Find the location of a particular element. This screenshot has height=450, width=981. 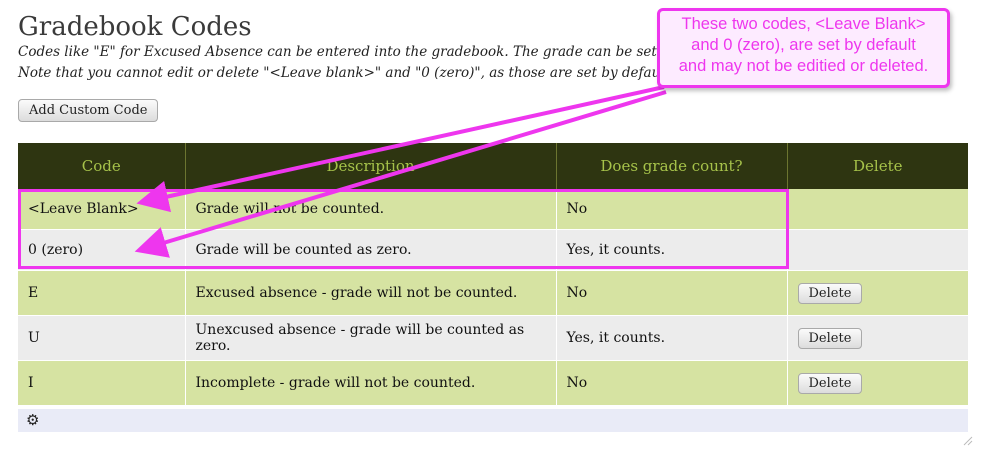

callout-line1: These two codes, <Leave Blank> is located at coordinates (803, 24).